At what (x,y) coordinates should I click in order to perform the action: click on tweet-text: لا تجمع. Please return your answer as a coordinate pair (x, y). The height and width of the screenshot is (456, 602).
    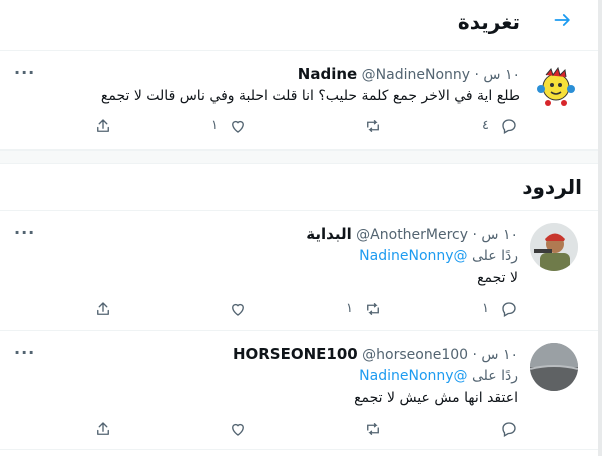
    Looking at the image, I should click on (497, 278).